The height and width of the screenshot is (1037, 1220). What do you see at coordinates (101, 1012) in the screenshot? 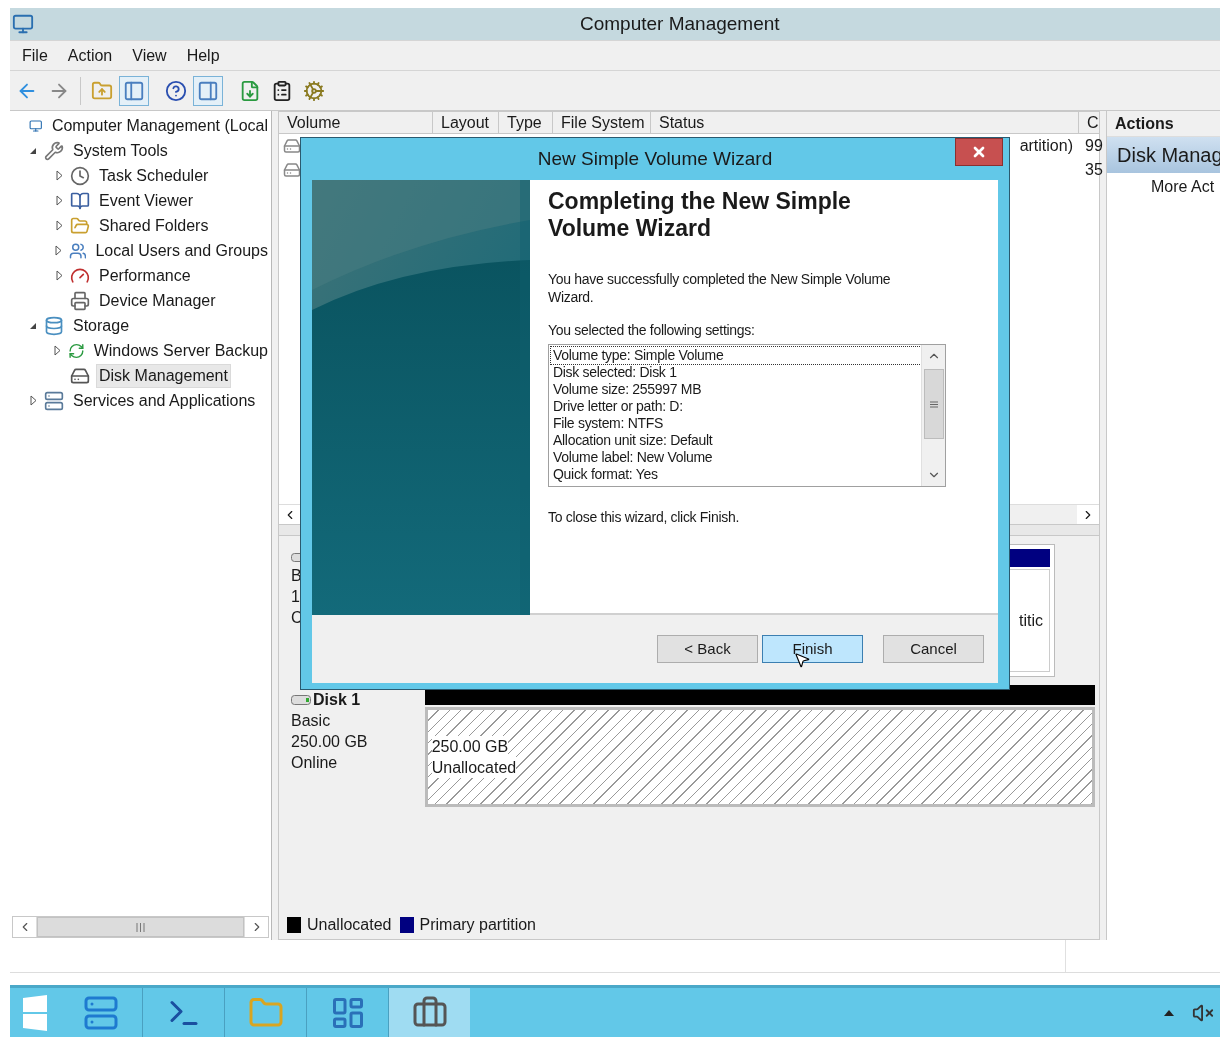
I see `server-icon` at bounding box center [101, 1012].